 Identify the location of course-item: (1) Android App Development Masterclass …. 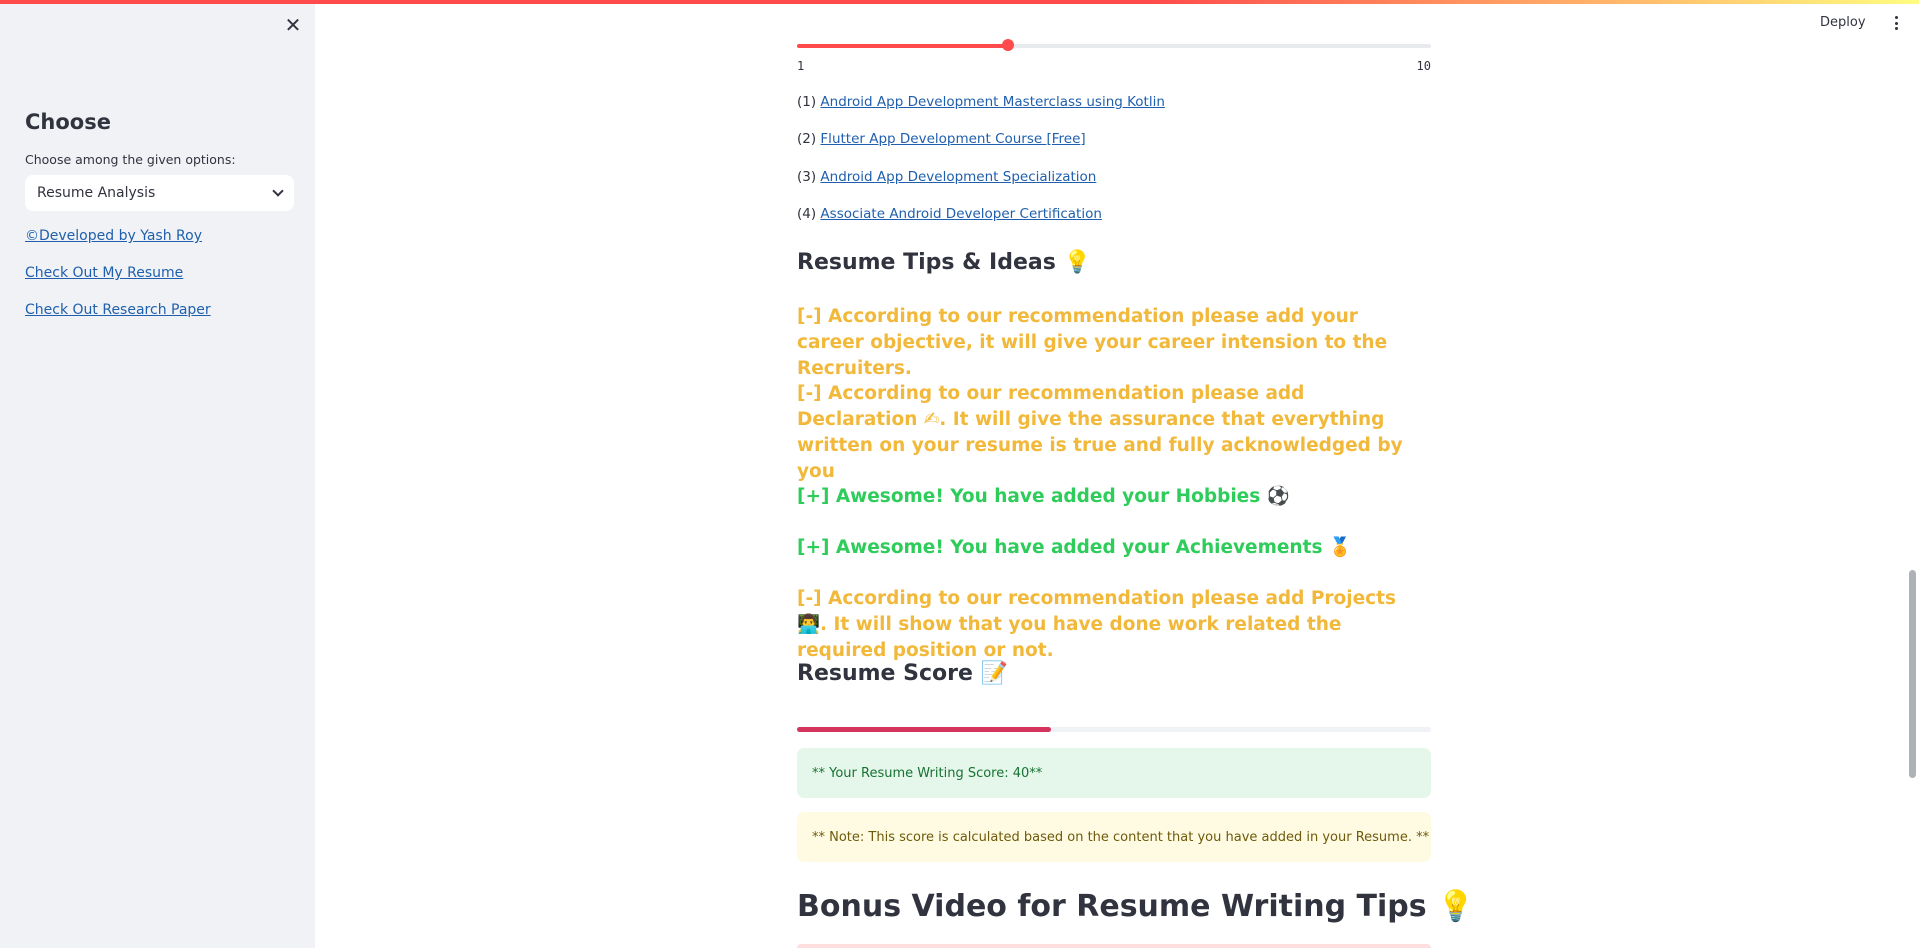
(981, 102).